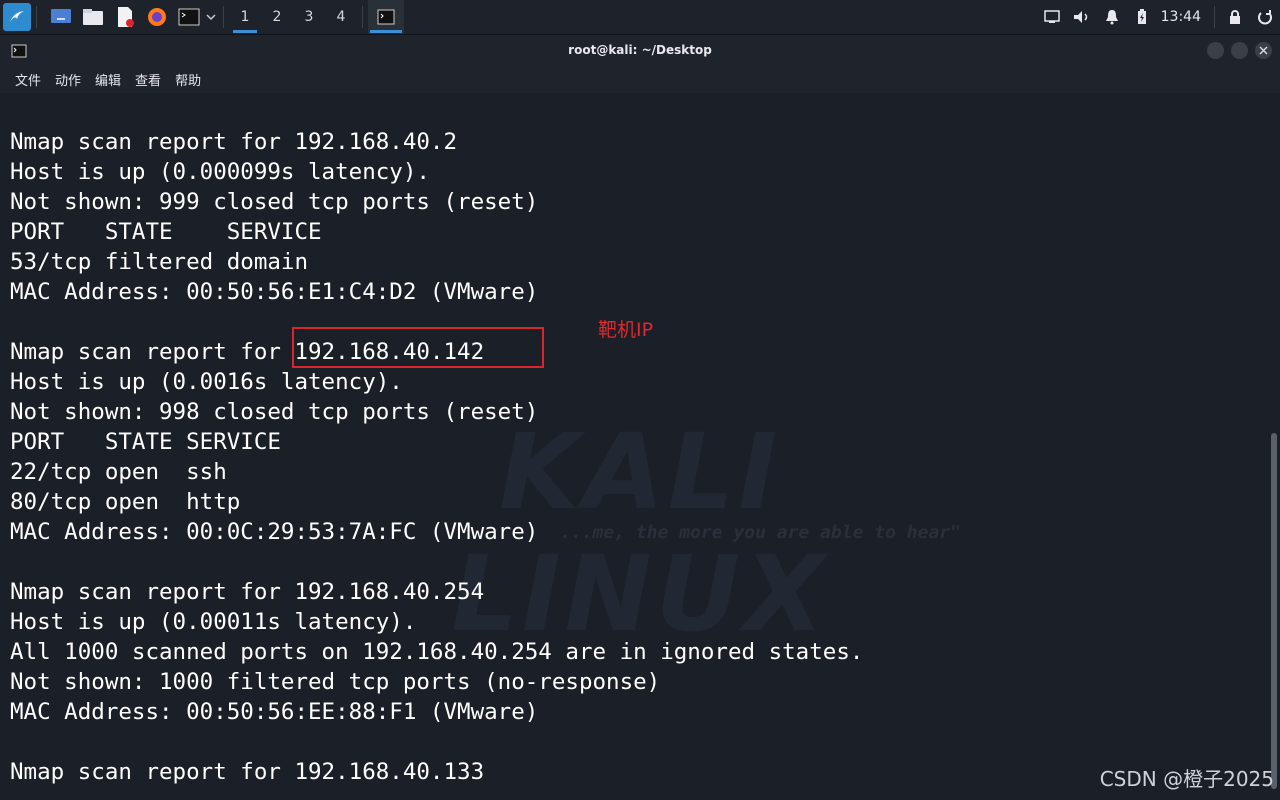  I want to click on terminal-line: Nmap scan report for 192.168.40.2, so click(234, 142).